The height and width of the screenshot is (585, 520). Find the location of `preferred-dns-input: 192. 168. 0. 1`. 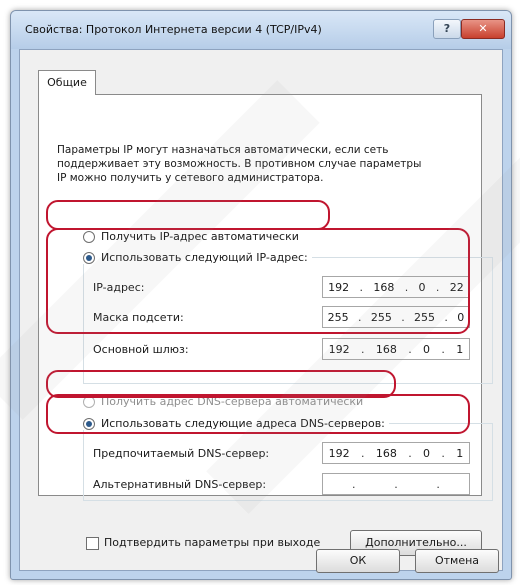

preferred-dns-input: 192. 168. 0. 1 is located at coordinates (396, 453).